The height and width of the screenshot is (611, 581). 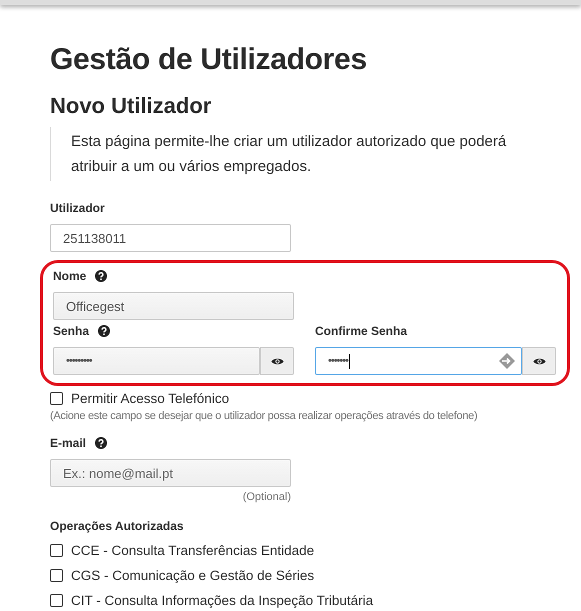 What do you see at coordinates (192, 575) in the screenshot?
I see `checkbox-label: CGS - Comunicação e Gestão de Séries` at bounding box center [192, 575].